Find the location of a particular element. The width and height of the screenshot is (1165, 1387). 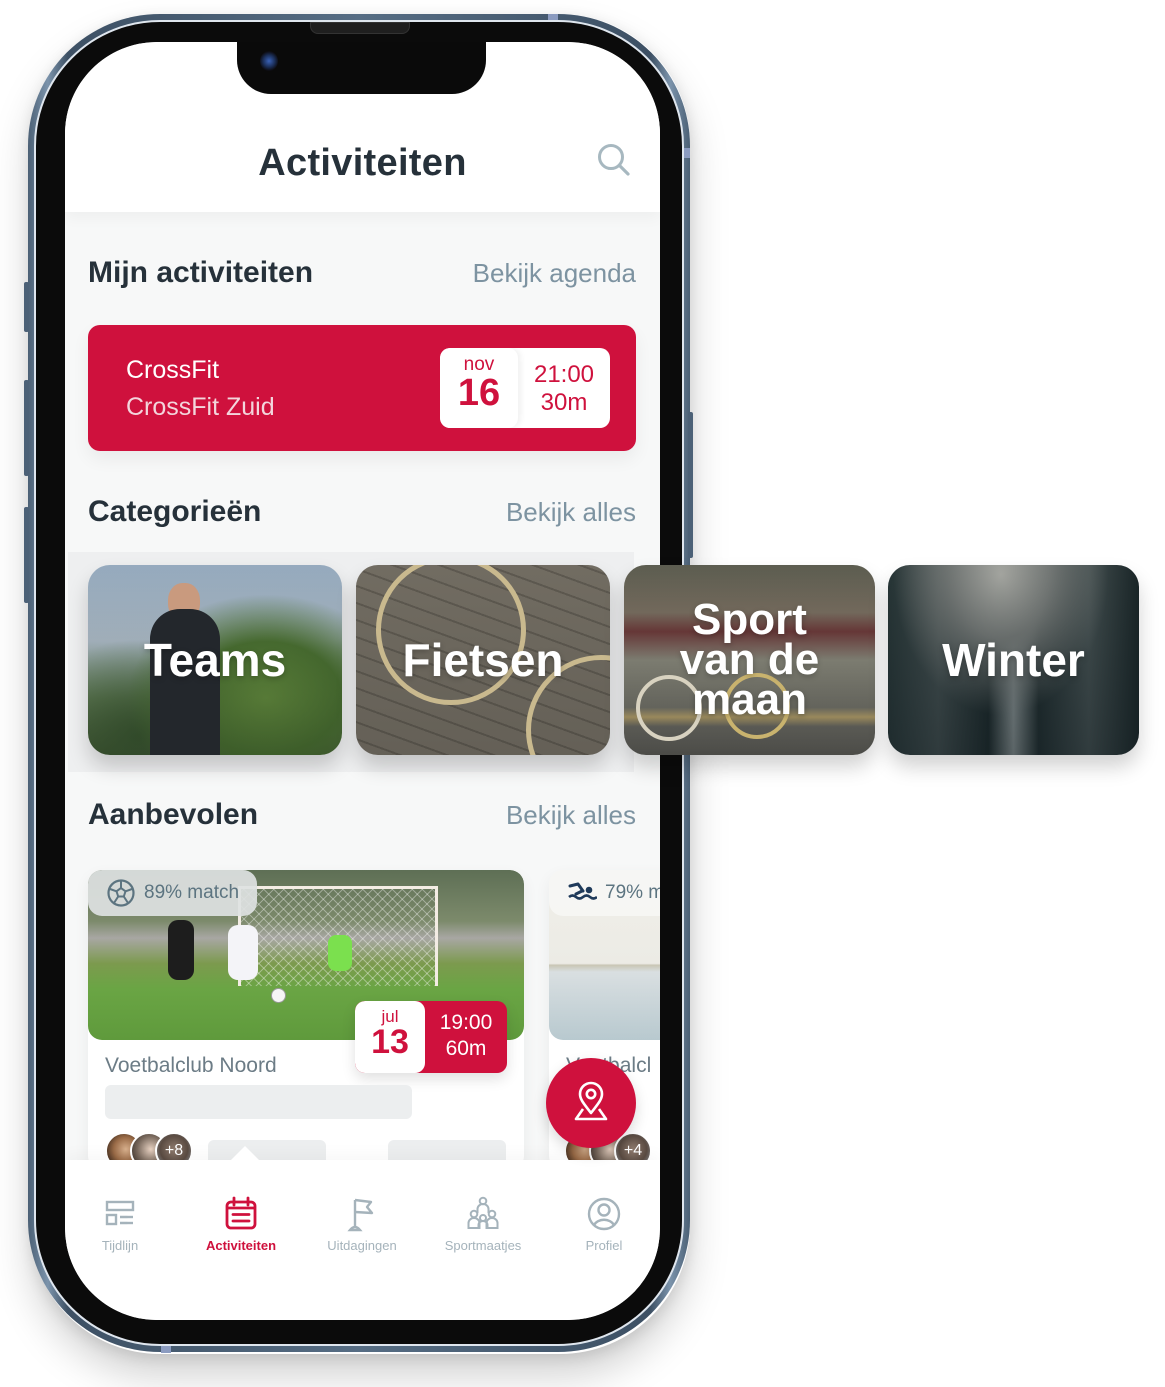

search-icon is located at coordinates (614, 160).